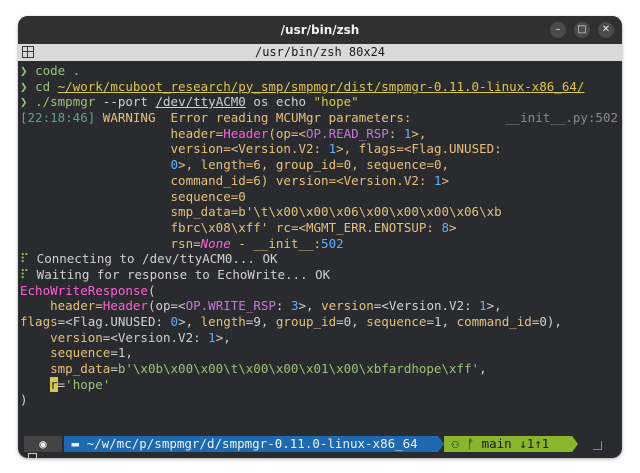 The height and width of the screenshot is (473, 640). Describe the element at coordinates (452, 227) in the screenshot. I see `terminal-text: >` at that location.